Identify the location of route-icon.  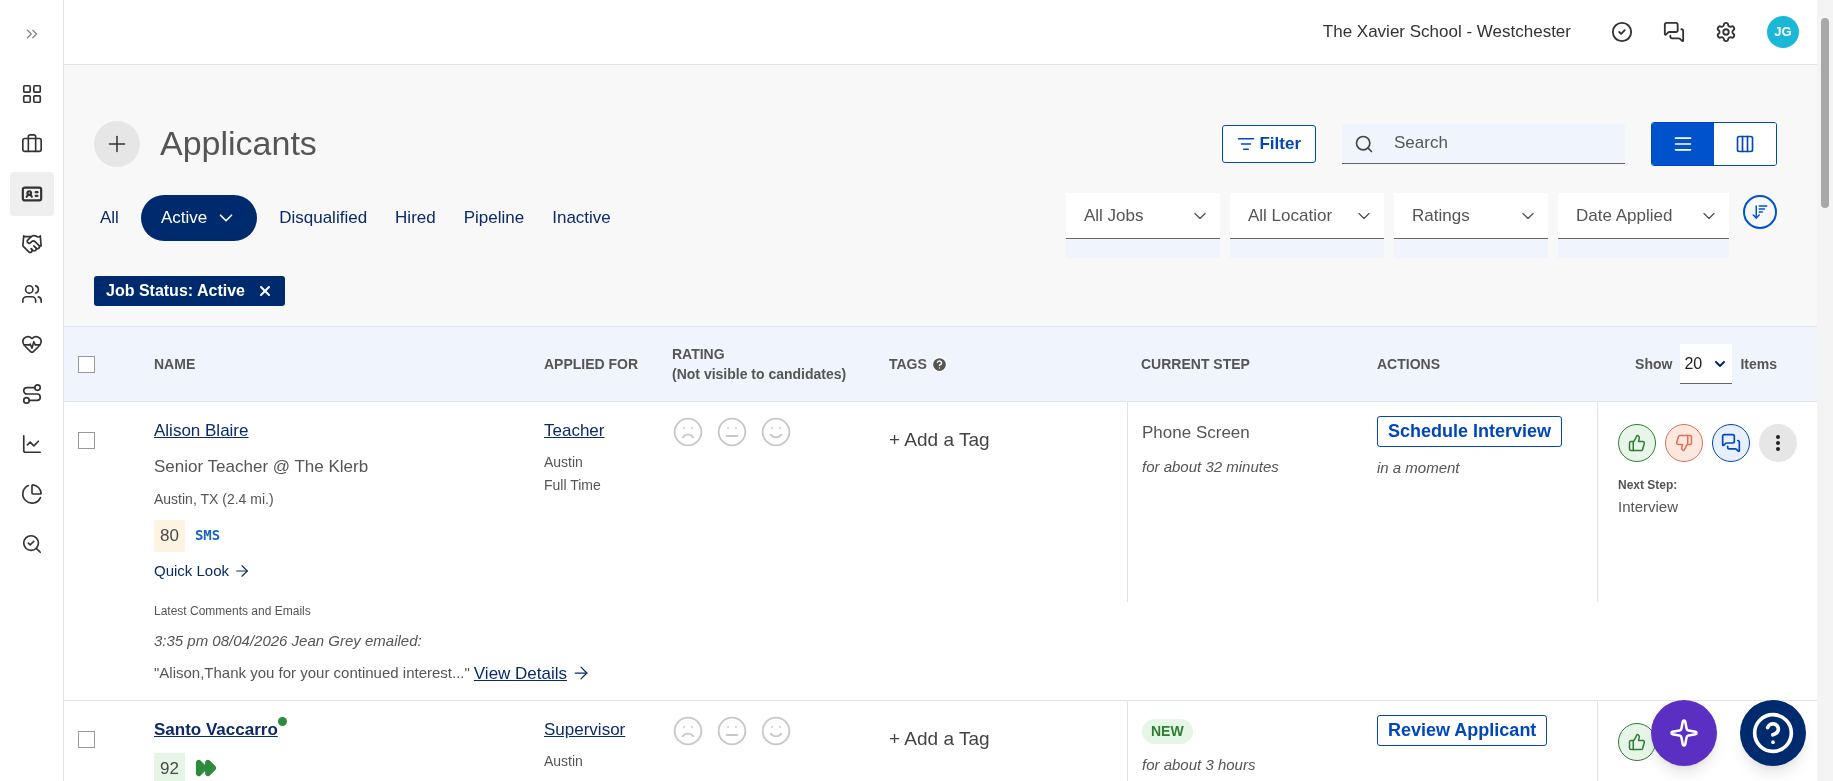
(31, 394).